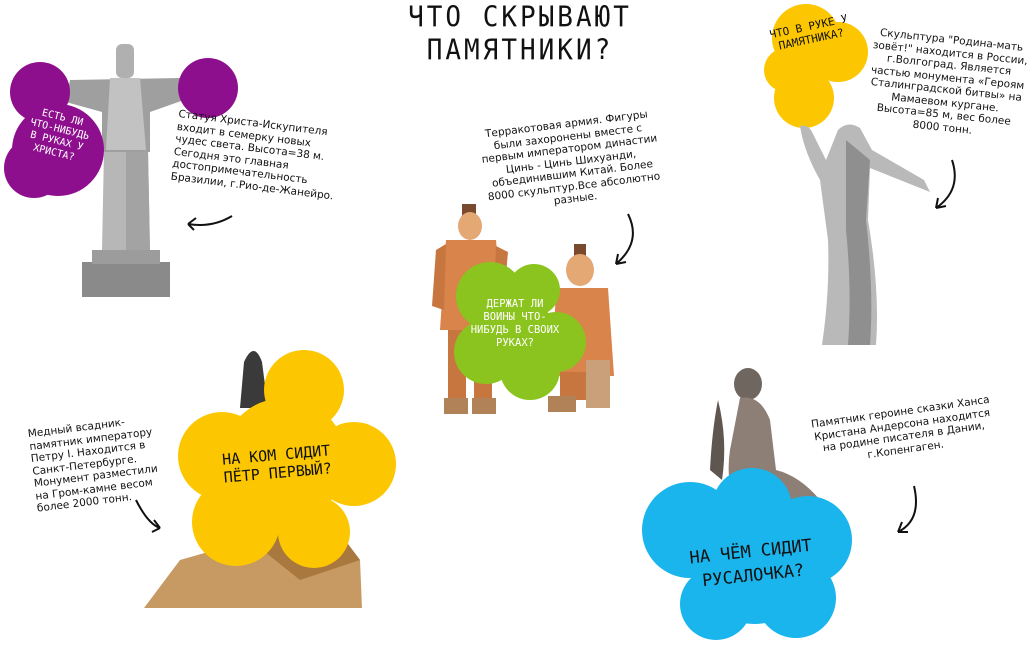 Image resolution: width=1030 pixels, height=648 pixels. I want to click on motherland-arrow-icon, so click(945, 184).